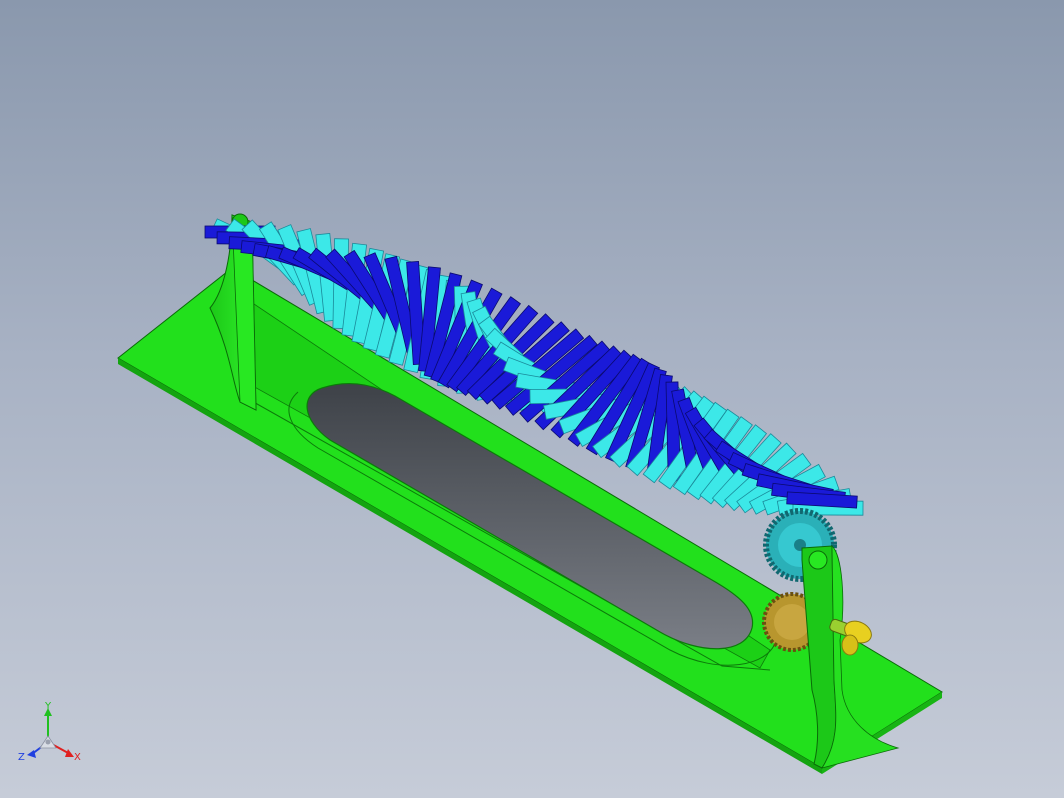 The height and width of the screenshot is (798, 1064). I want to click on triad-x-label: X, so click(77, 757).